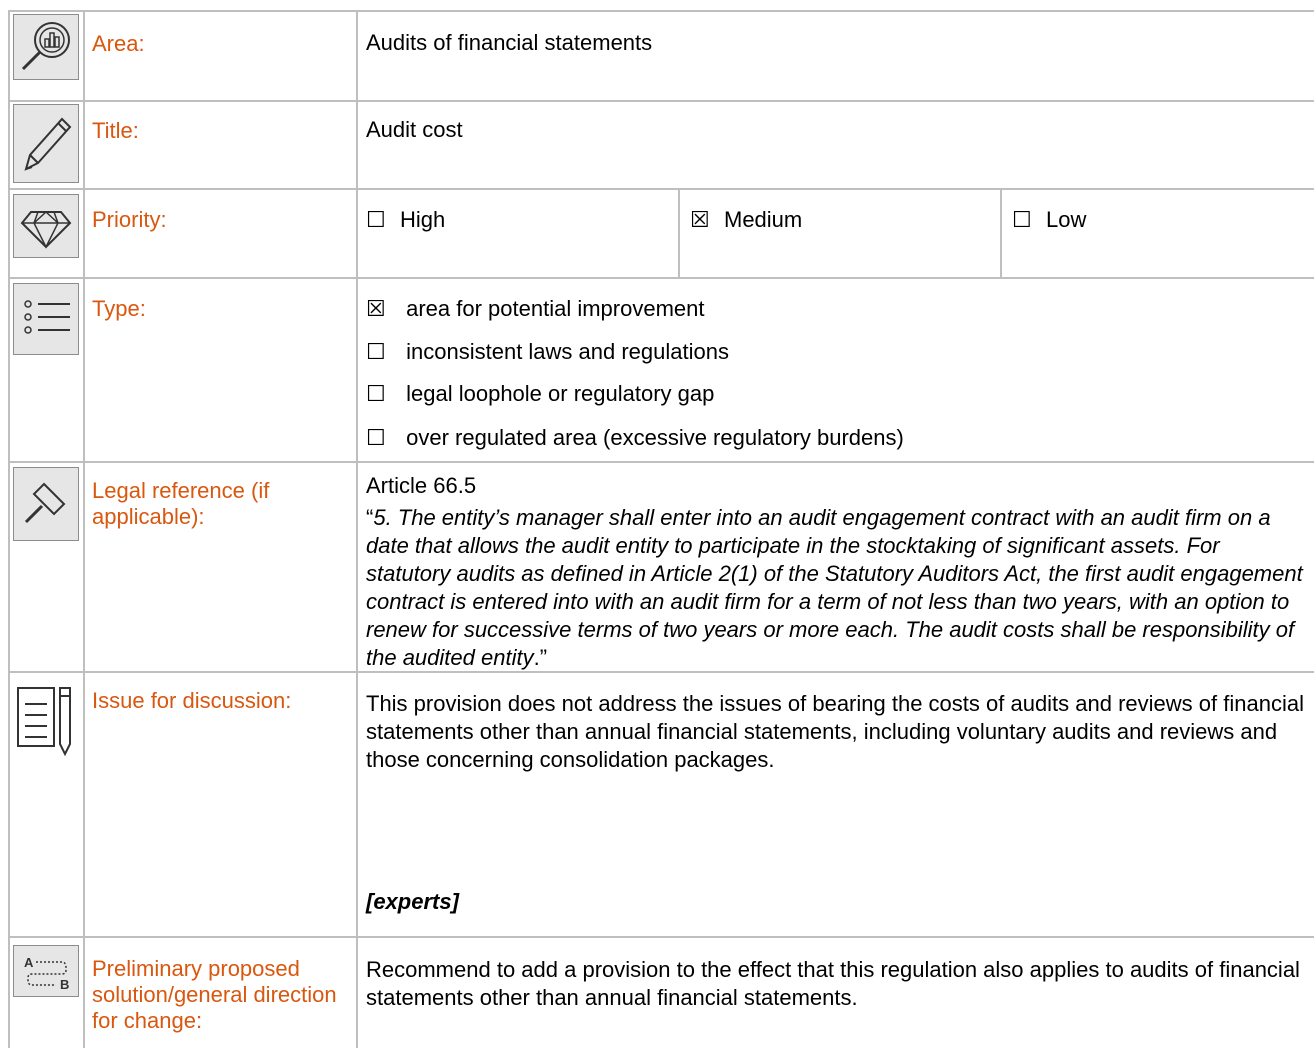 The image size is (1314, 1048). I want to click on type-label: Type:, so click(119, 308).